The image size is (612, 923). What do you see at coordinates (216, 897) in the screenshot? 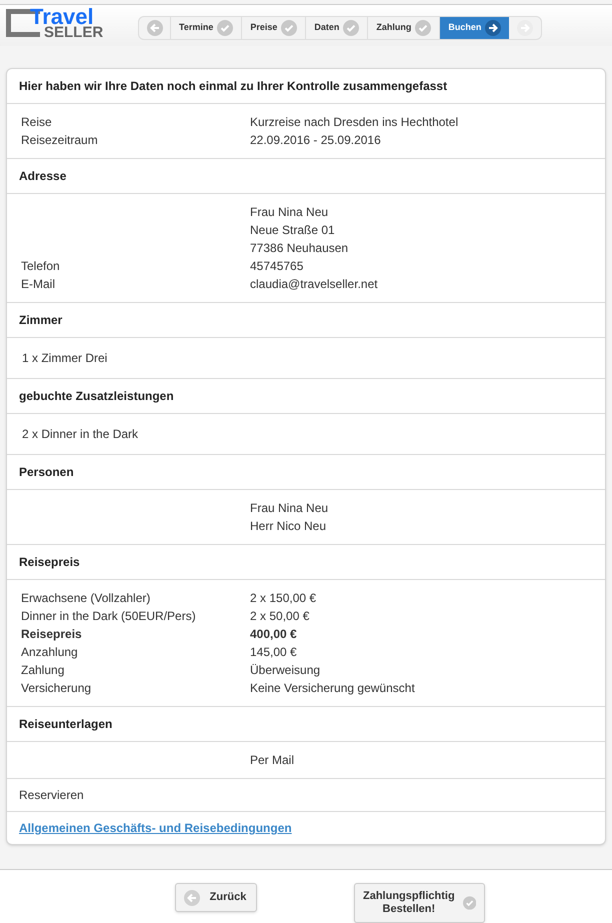
I see `back-button: Zurück` at bounding box center [216, 897].